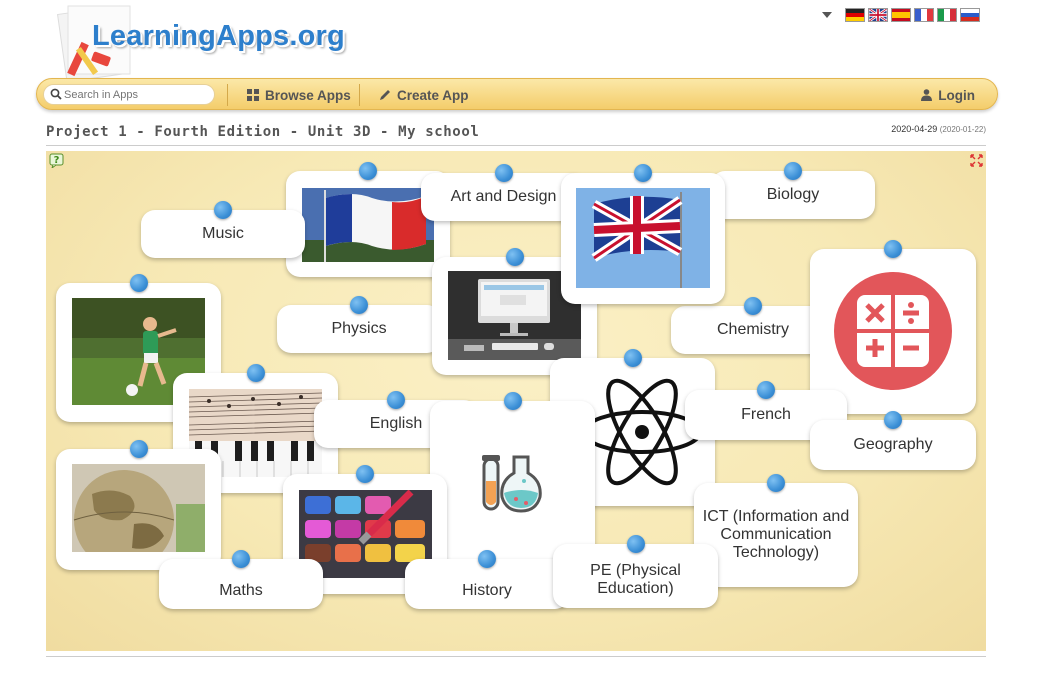 This screenshot has width=1044, height=677. Describe the element at coordinates (218, 36) in the screenshot. I see `site-logo: LearningApps.org` at that location.